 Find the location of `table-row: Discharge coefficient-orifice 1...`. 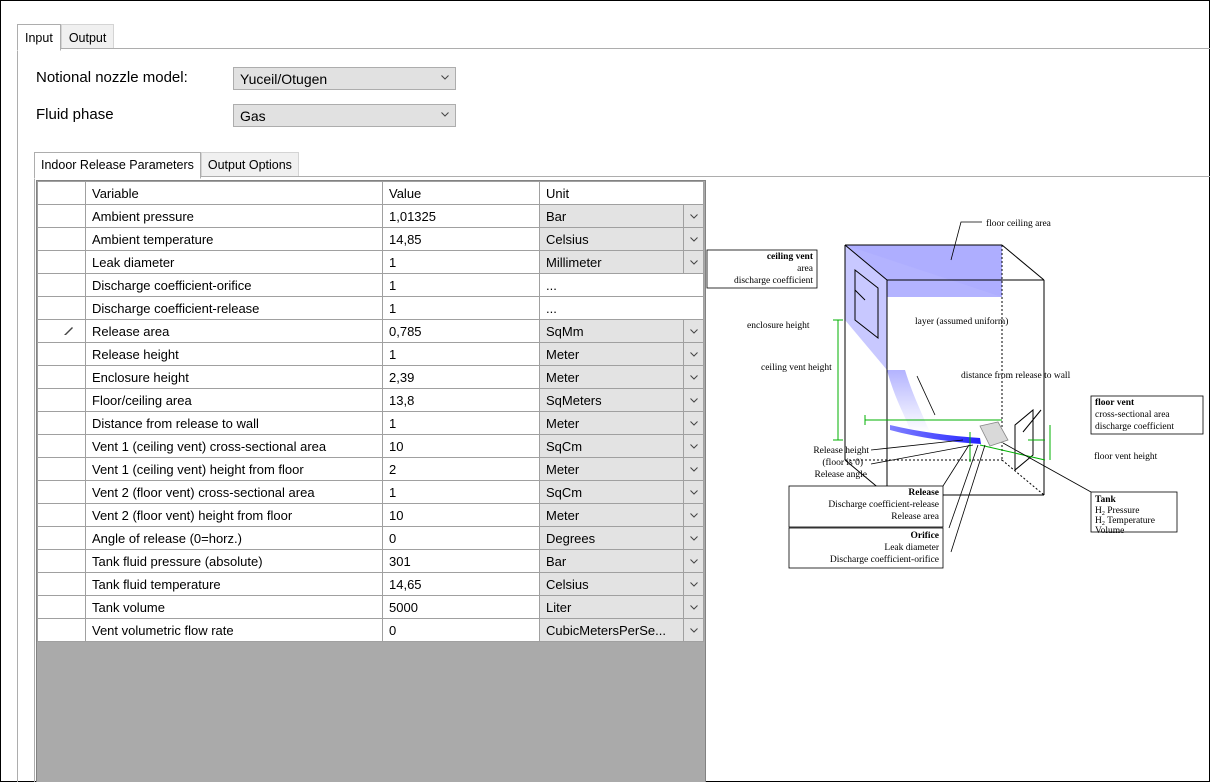

table-row: Discharge coefficient-orifice 1... is located at coordinates (370, 285).